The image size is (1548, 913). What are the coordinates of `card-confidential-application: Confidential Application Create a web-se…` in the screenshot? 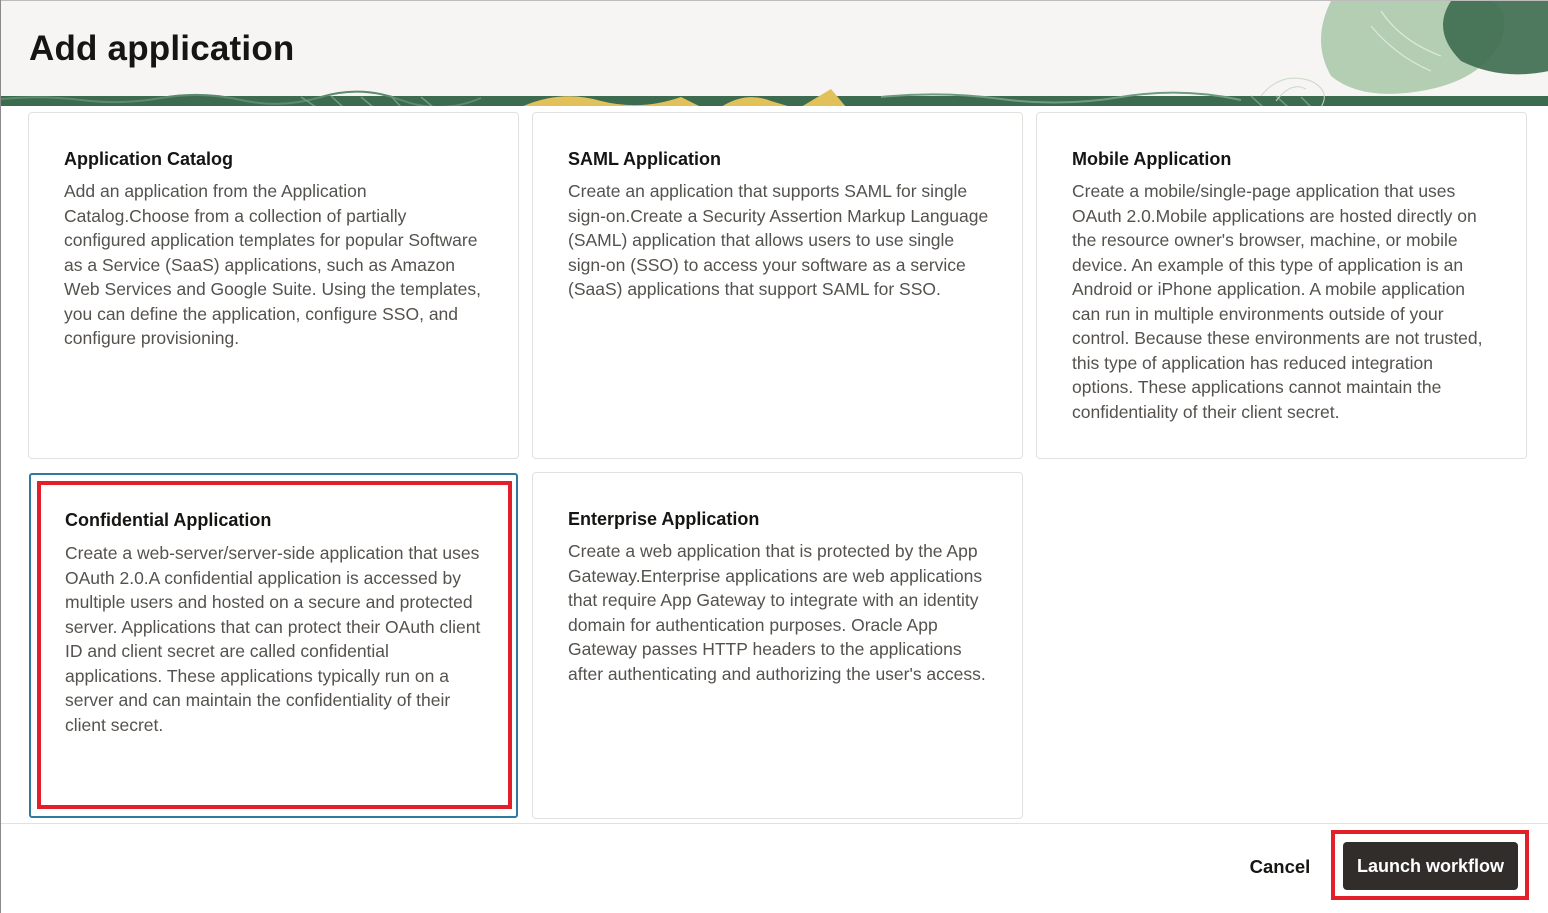 It's located at (273, 645).